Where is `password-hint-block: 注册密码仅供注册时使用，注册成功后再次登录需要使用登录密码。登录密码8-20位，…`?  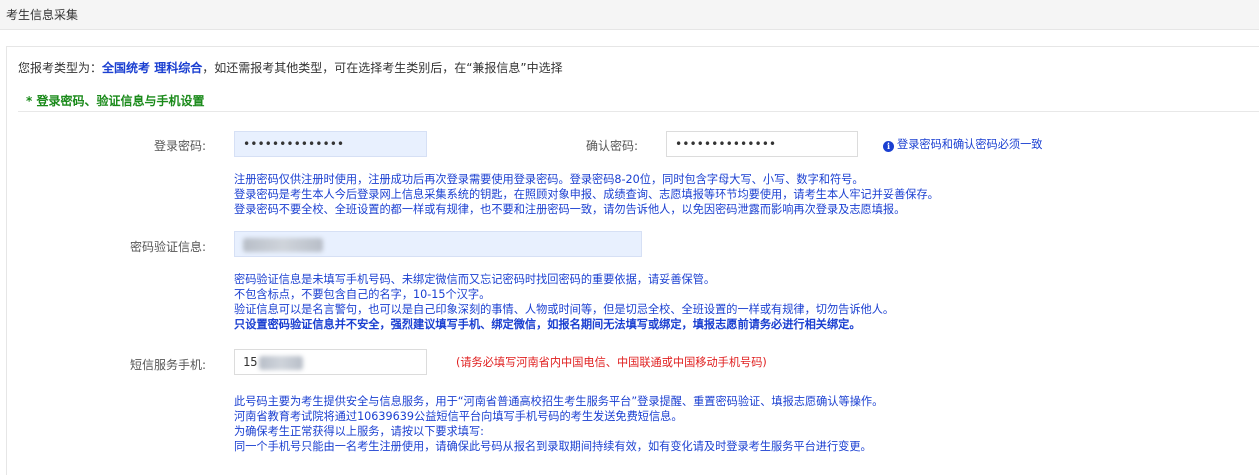 password-hint-block: 注册密码仅供注册时使用，注册成功后再次登录需要使用登录密码。登录密码8-20位，… is located at coordinates (586, 194).